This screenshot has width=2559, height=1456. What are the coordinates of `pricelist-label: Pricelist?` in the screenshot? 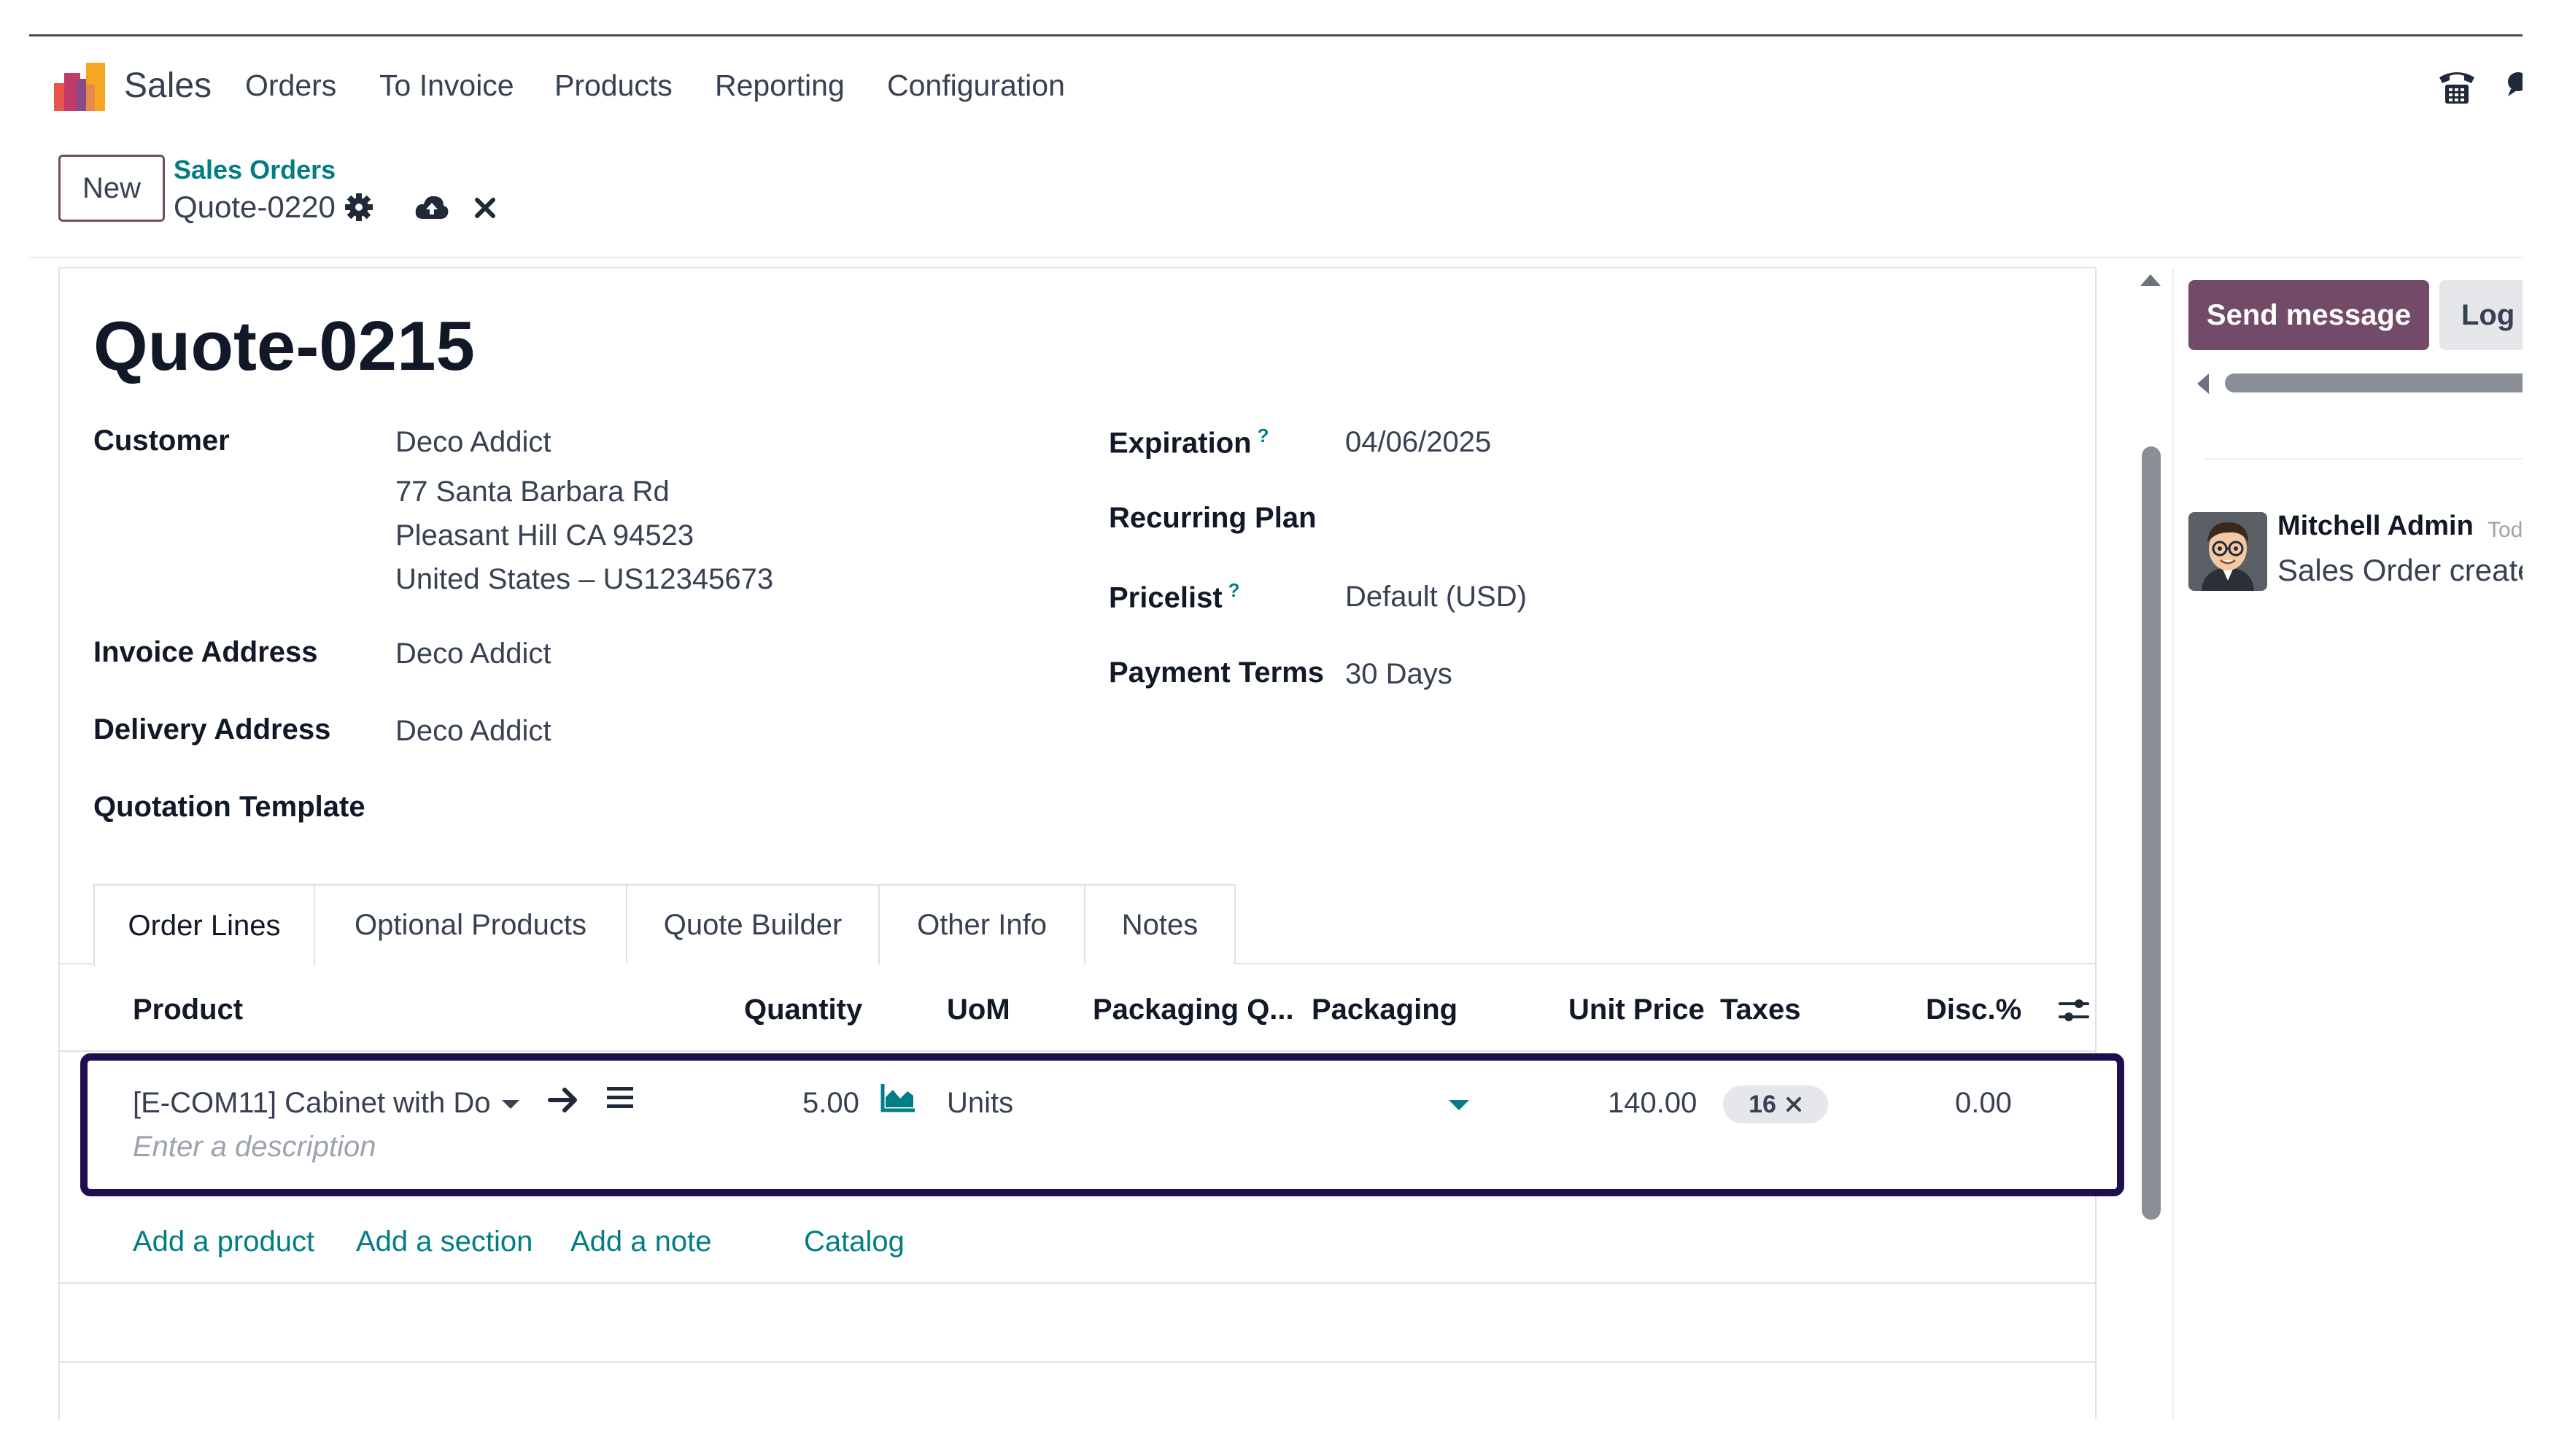 It's located at (1174, 596).